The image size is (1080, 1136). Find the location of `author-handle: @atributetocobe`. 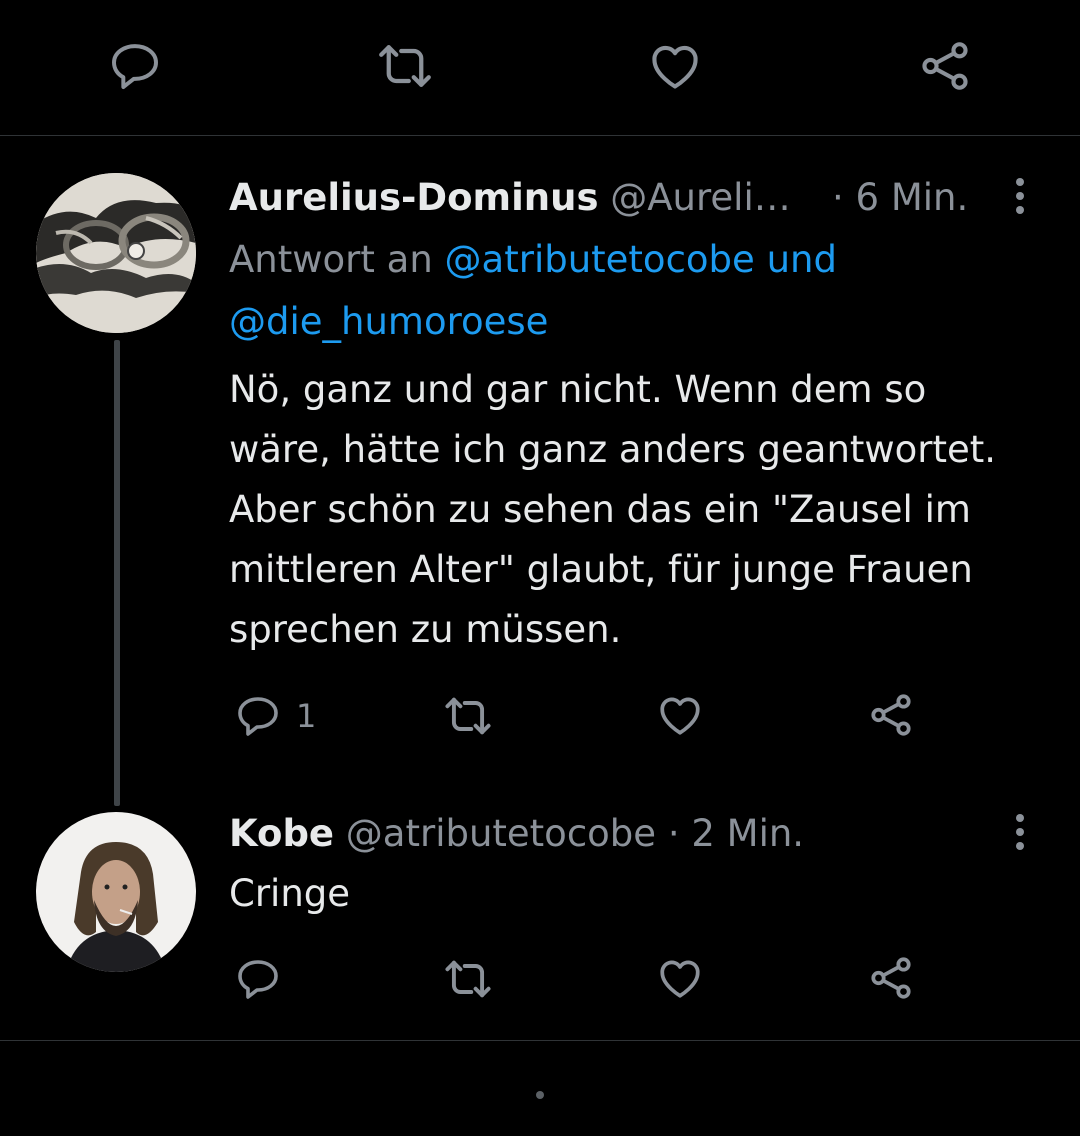

author-handle: @atributetocobe is located at coordinates (501, 833).